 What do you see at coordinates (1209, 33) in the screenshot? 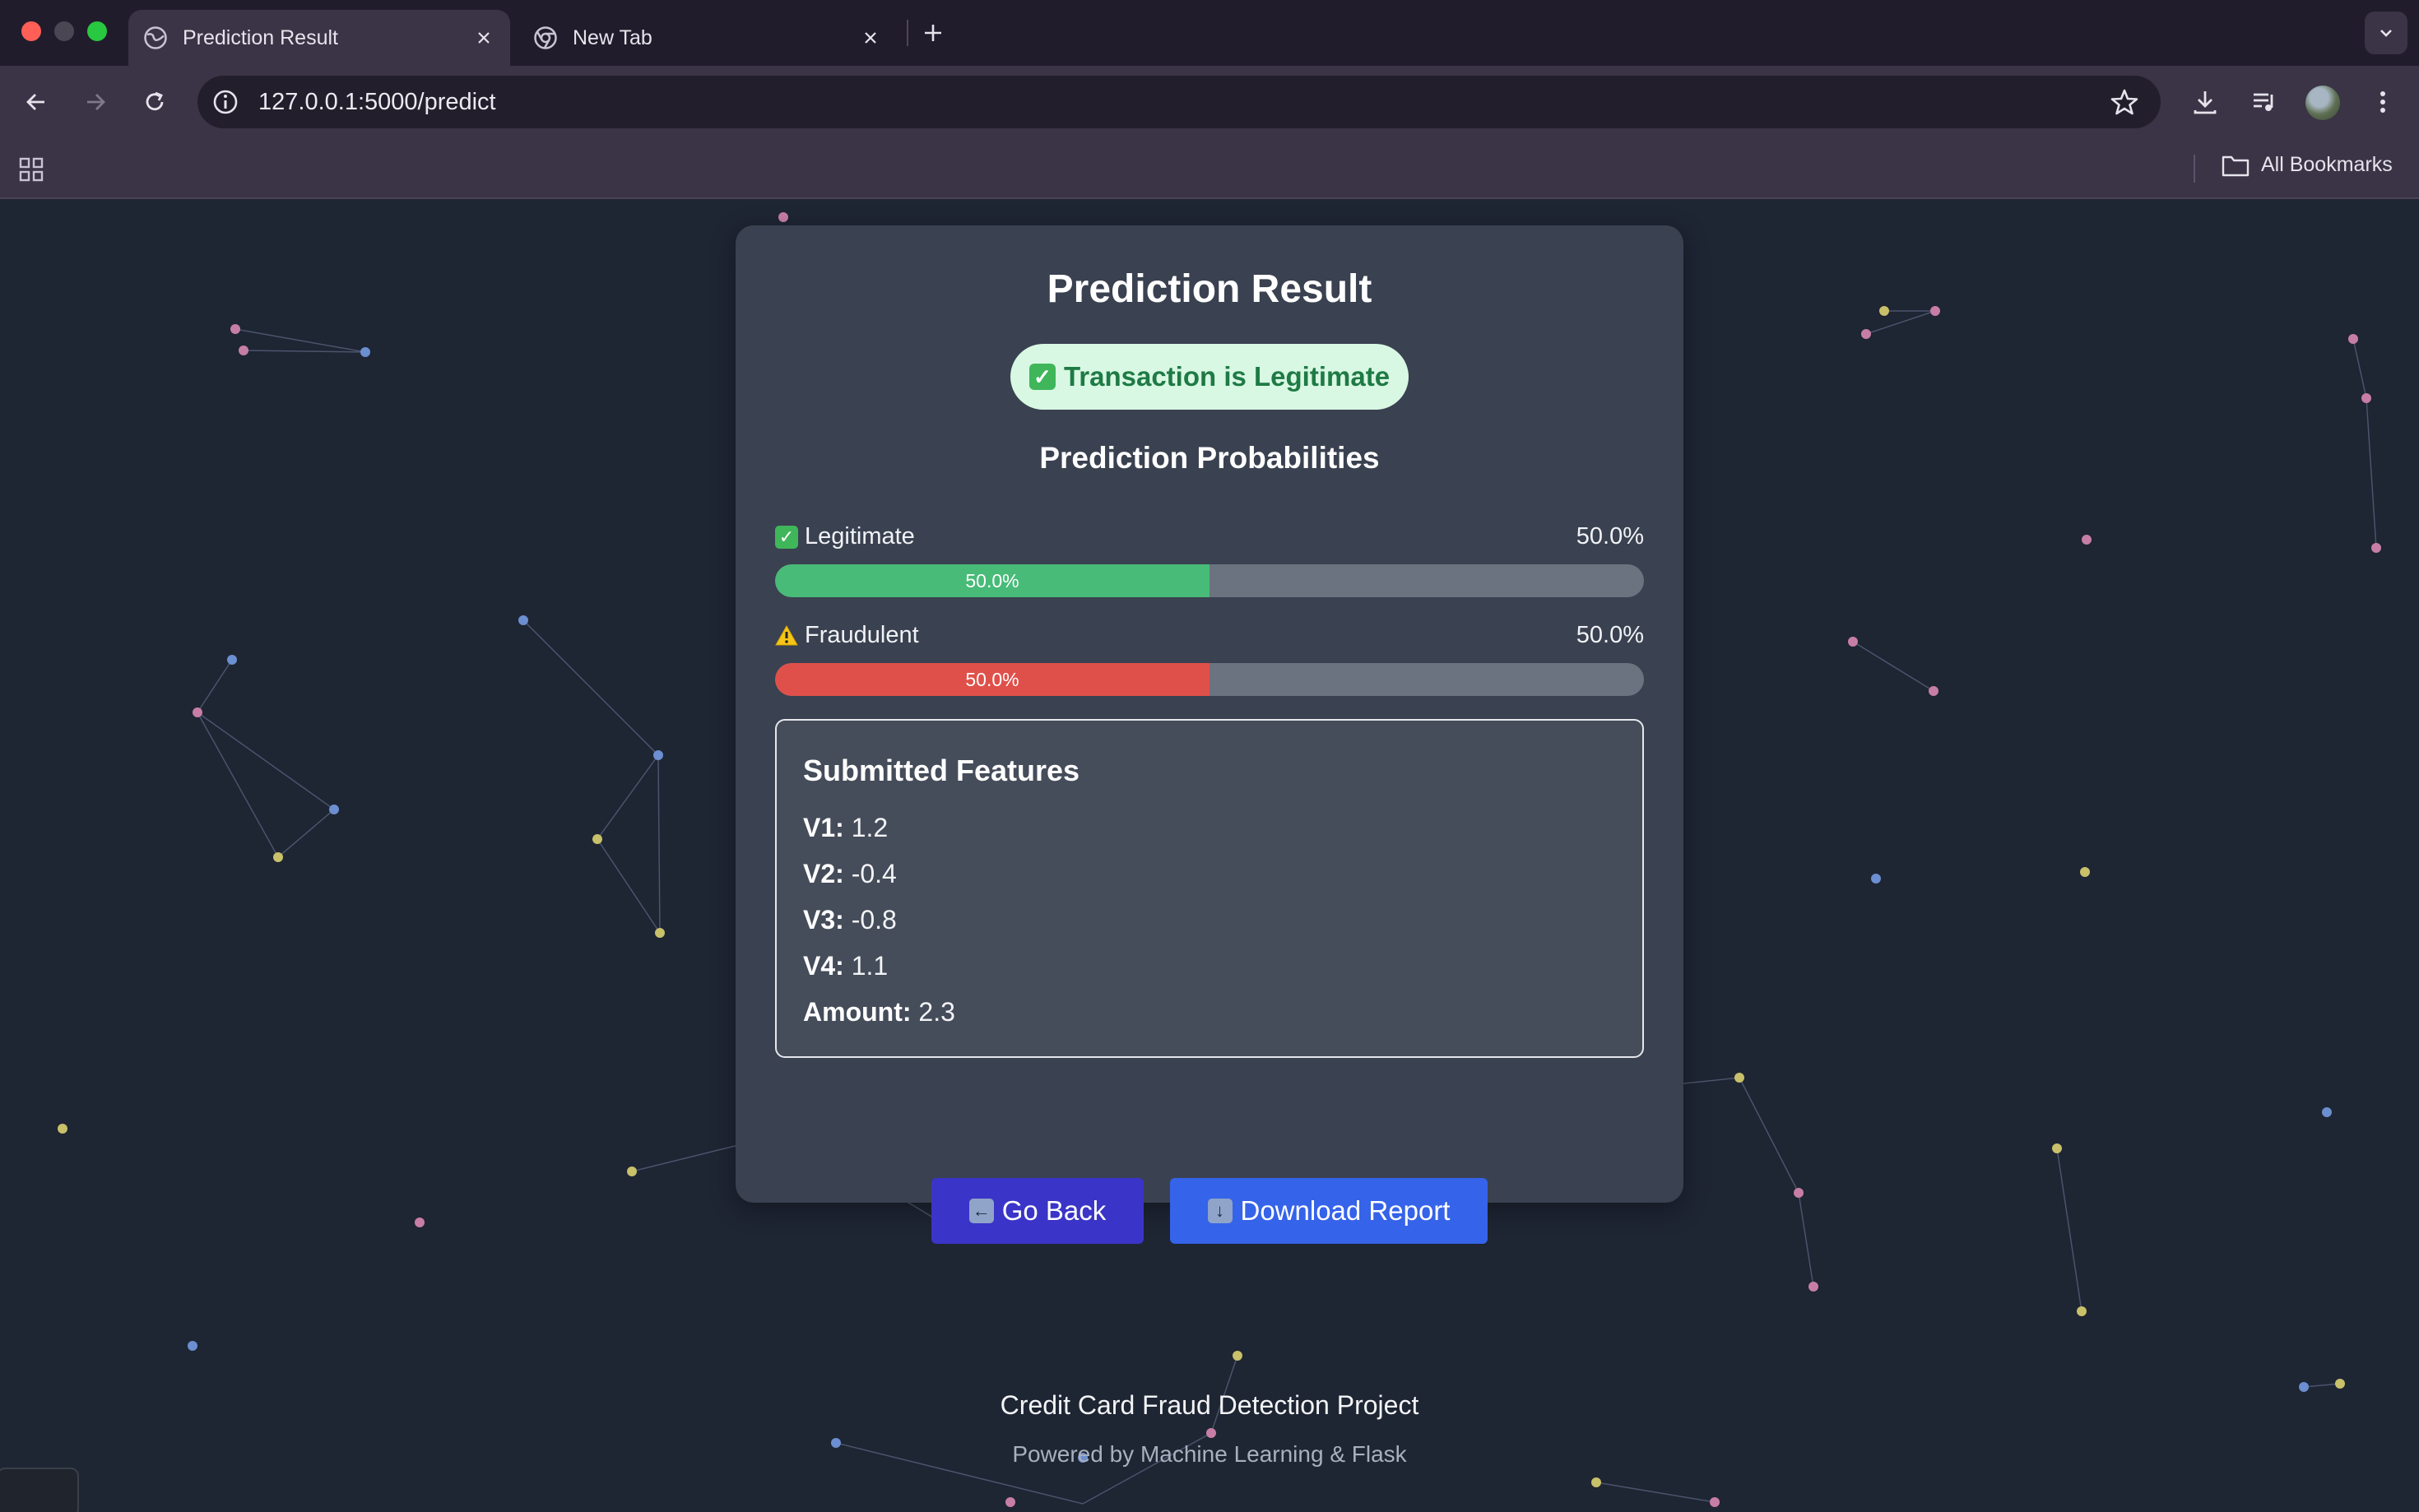
I see `browser-tab-bar: Prediction Result New Tab` at bounding box center [1209, 33].